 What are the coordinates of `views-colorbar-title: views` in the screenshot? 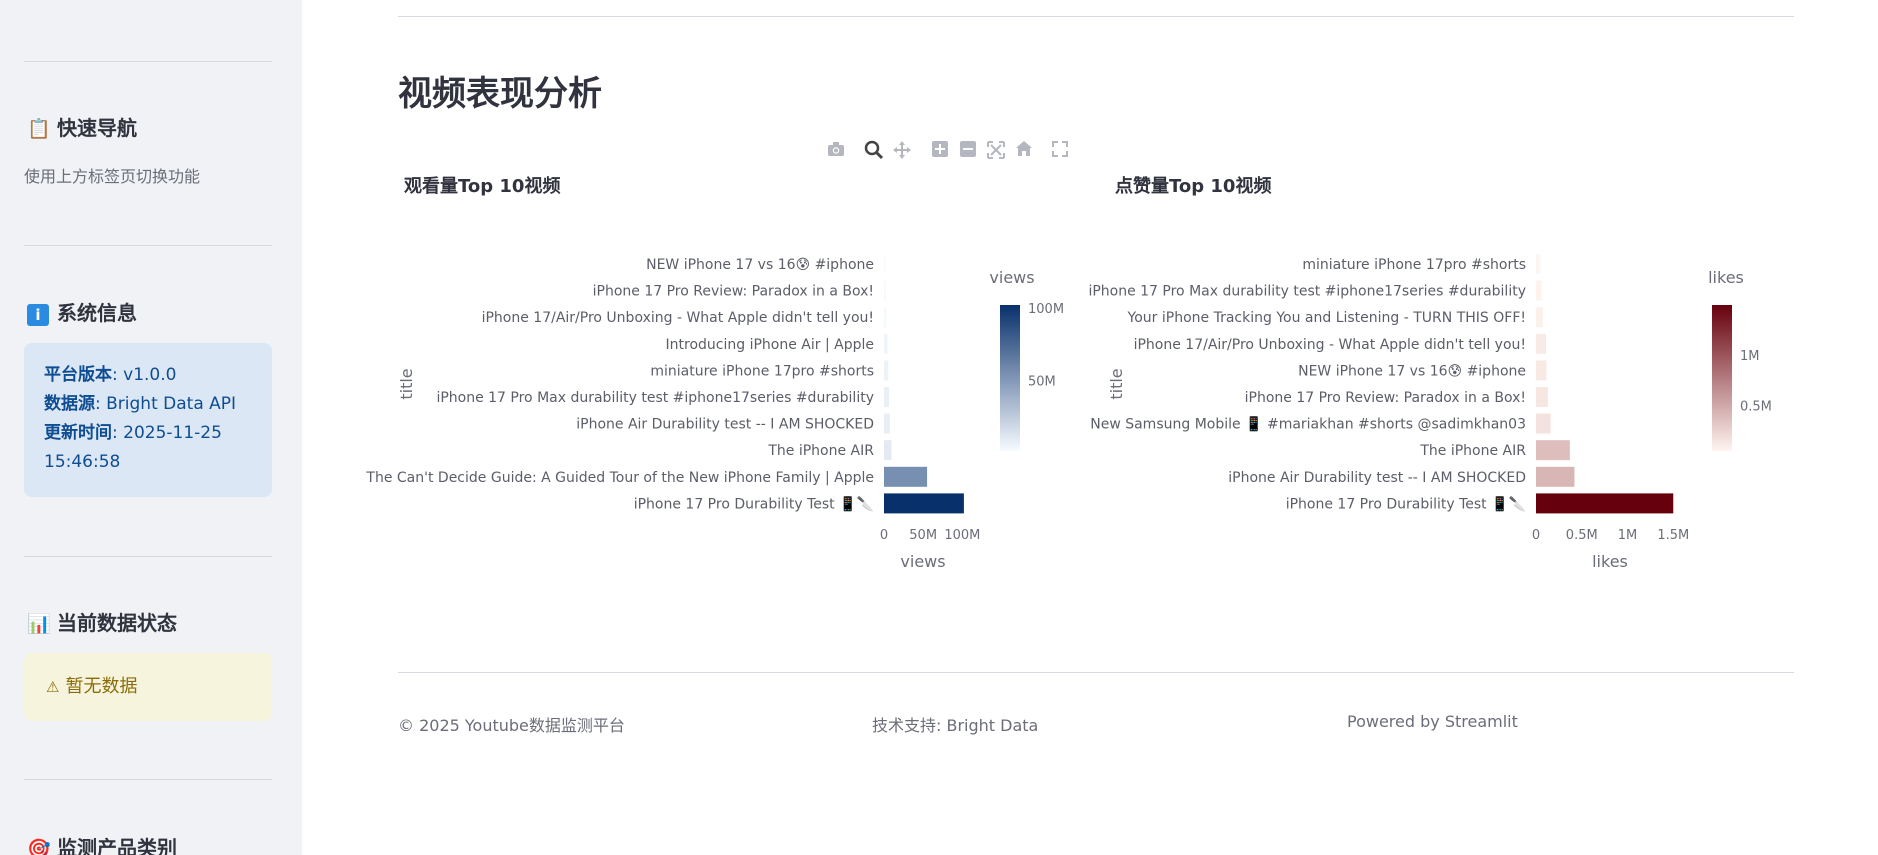 It's located at (1011, 277).